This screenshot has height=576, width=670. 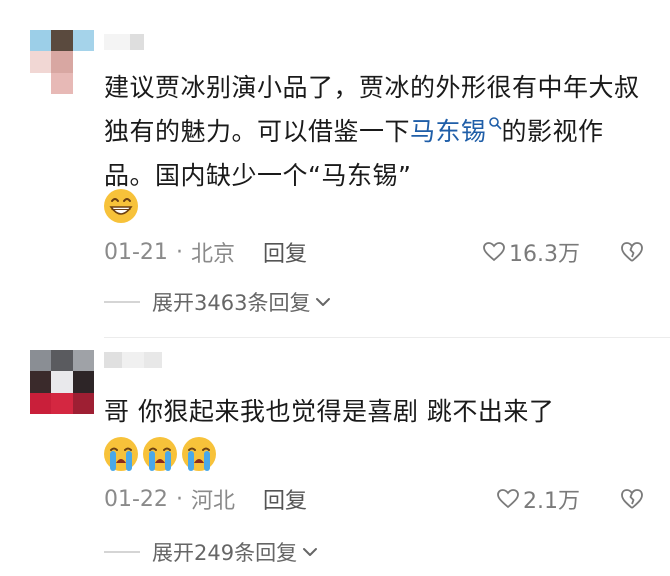 I want to click on comment-date: 01-21, so click(x=136, y=252).